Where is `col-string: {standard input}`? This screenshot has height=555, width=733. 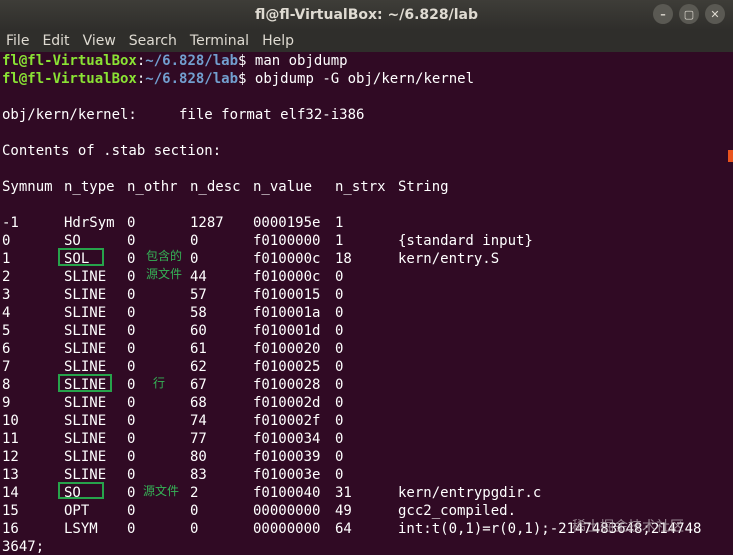
col-string: {standard input} is located at coordinates (465, 241).